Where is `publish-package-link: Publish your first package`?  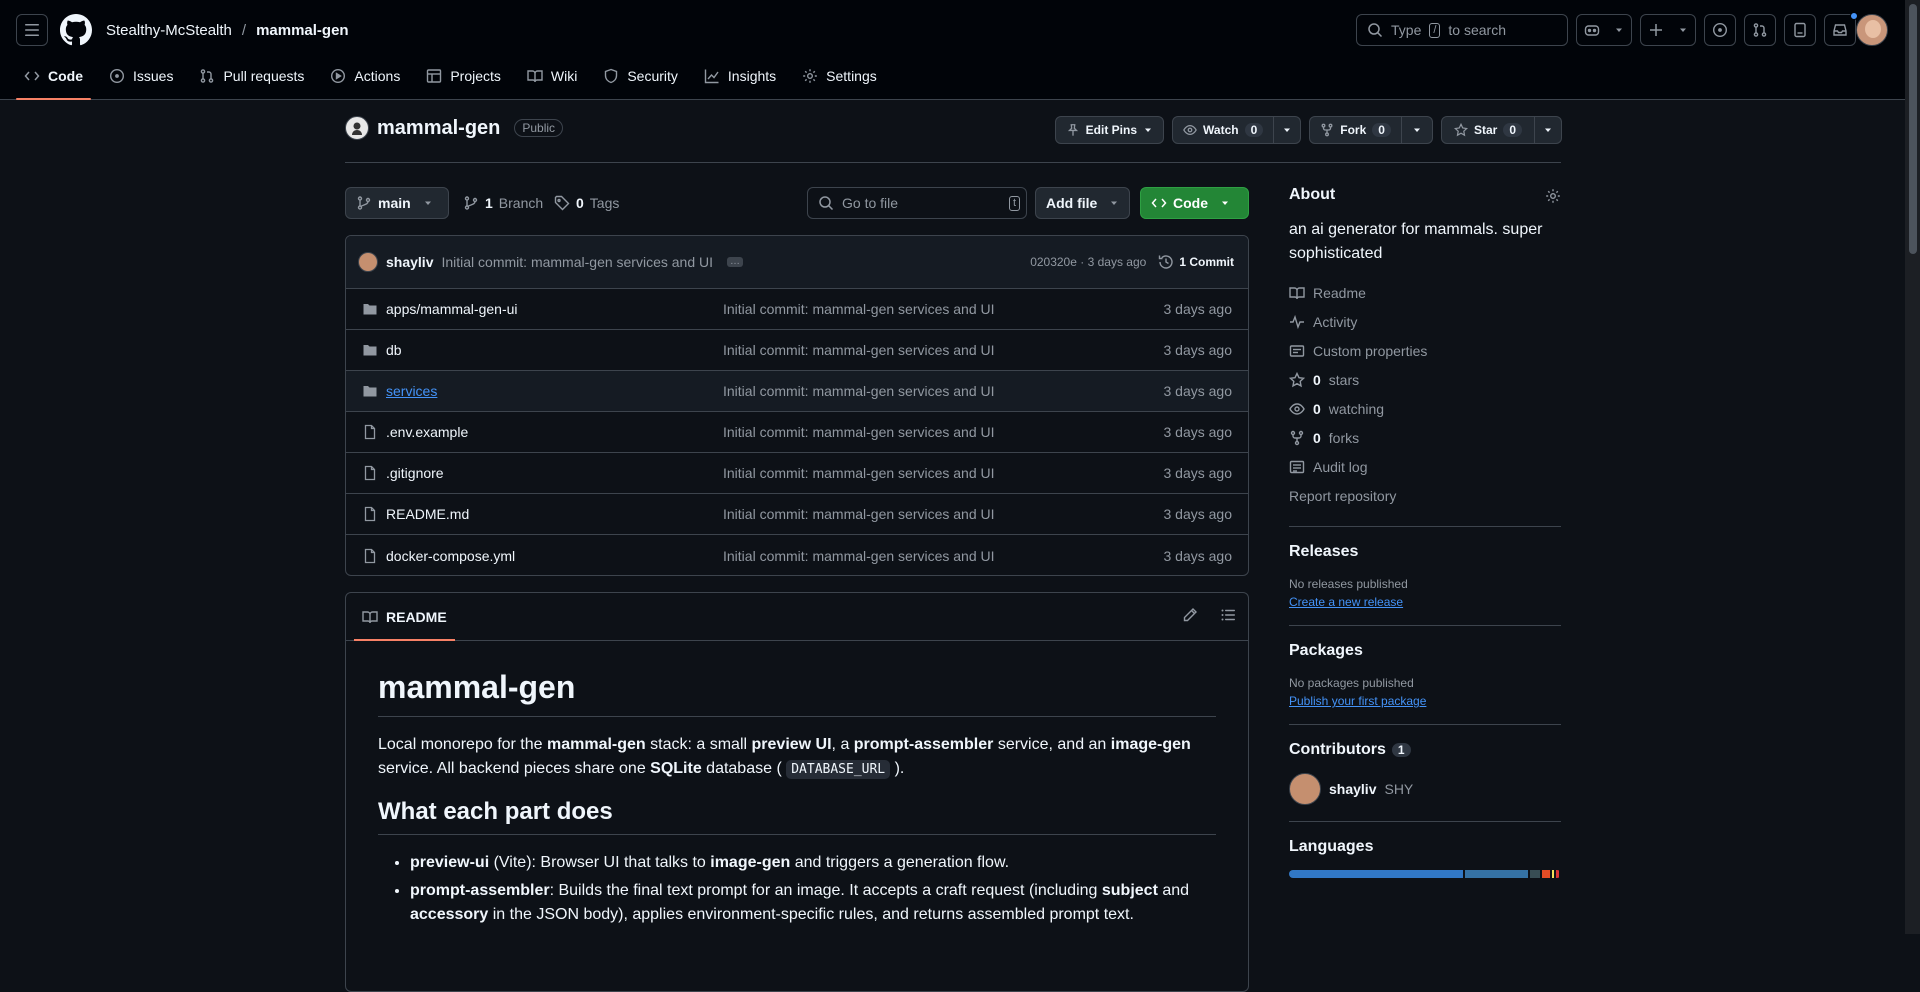
publish-package-link: Publish your first package is located at coordinates (1357, 701).